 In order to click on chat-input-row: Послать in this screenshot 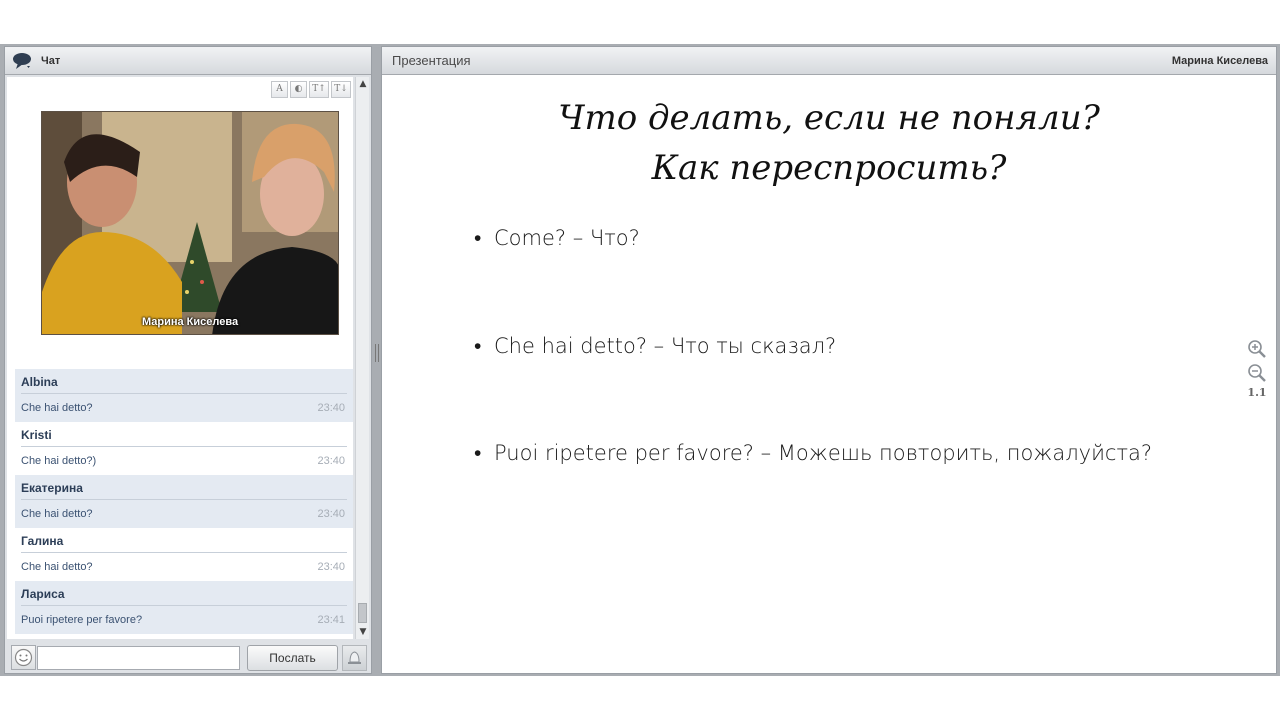, I will do `click(188, 657)`.